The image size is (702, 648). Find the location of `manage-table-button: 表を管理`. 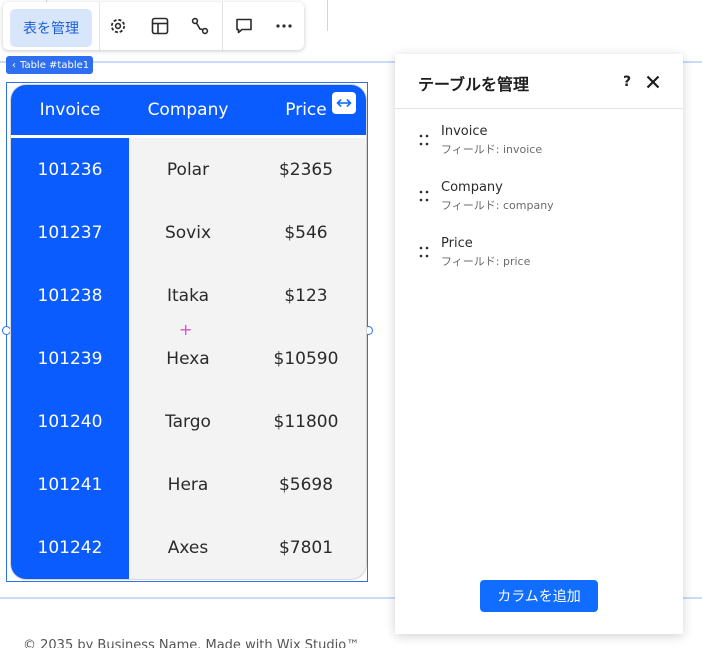

manage-table-button: 表を管理 is located at coordinates (51, 28).